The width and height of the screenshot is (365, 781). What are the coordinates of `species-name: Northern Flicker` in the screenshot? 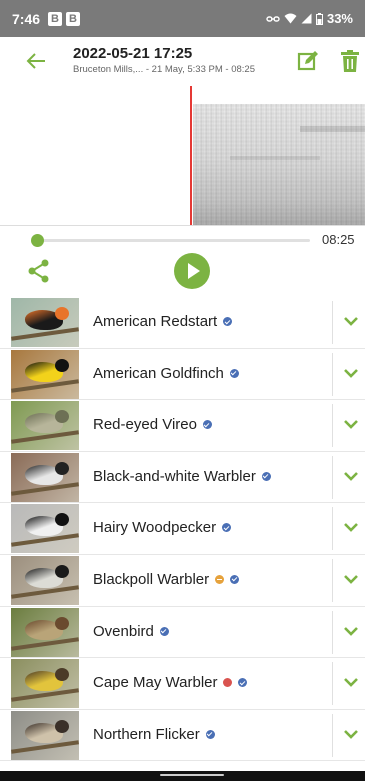 It's located at (154, 734).